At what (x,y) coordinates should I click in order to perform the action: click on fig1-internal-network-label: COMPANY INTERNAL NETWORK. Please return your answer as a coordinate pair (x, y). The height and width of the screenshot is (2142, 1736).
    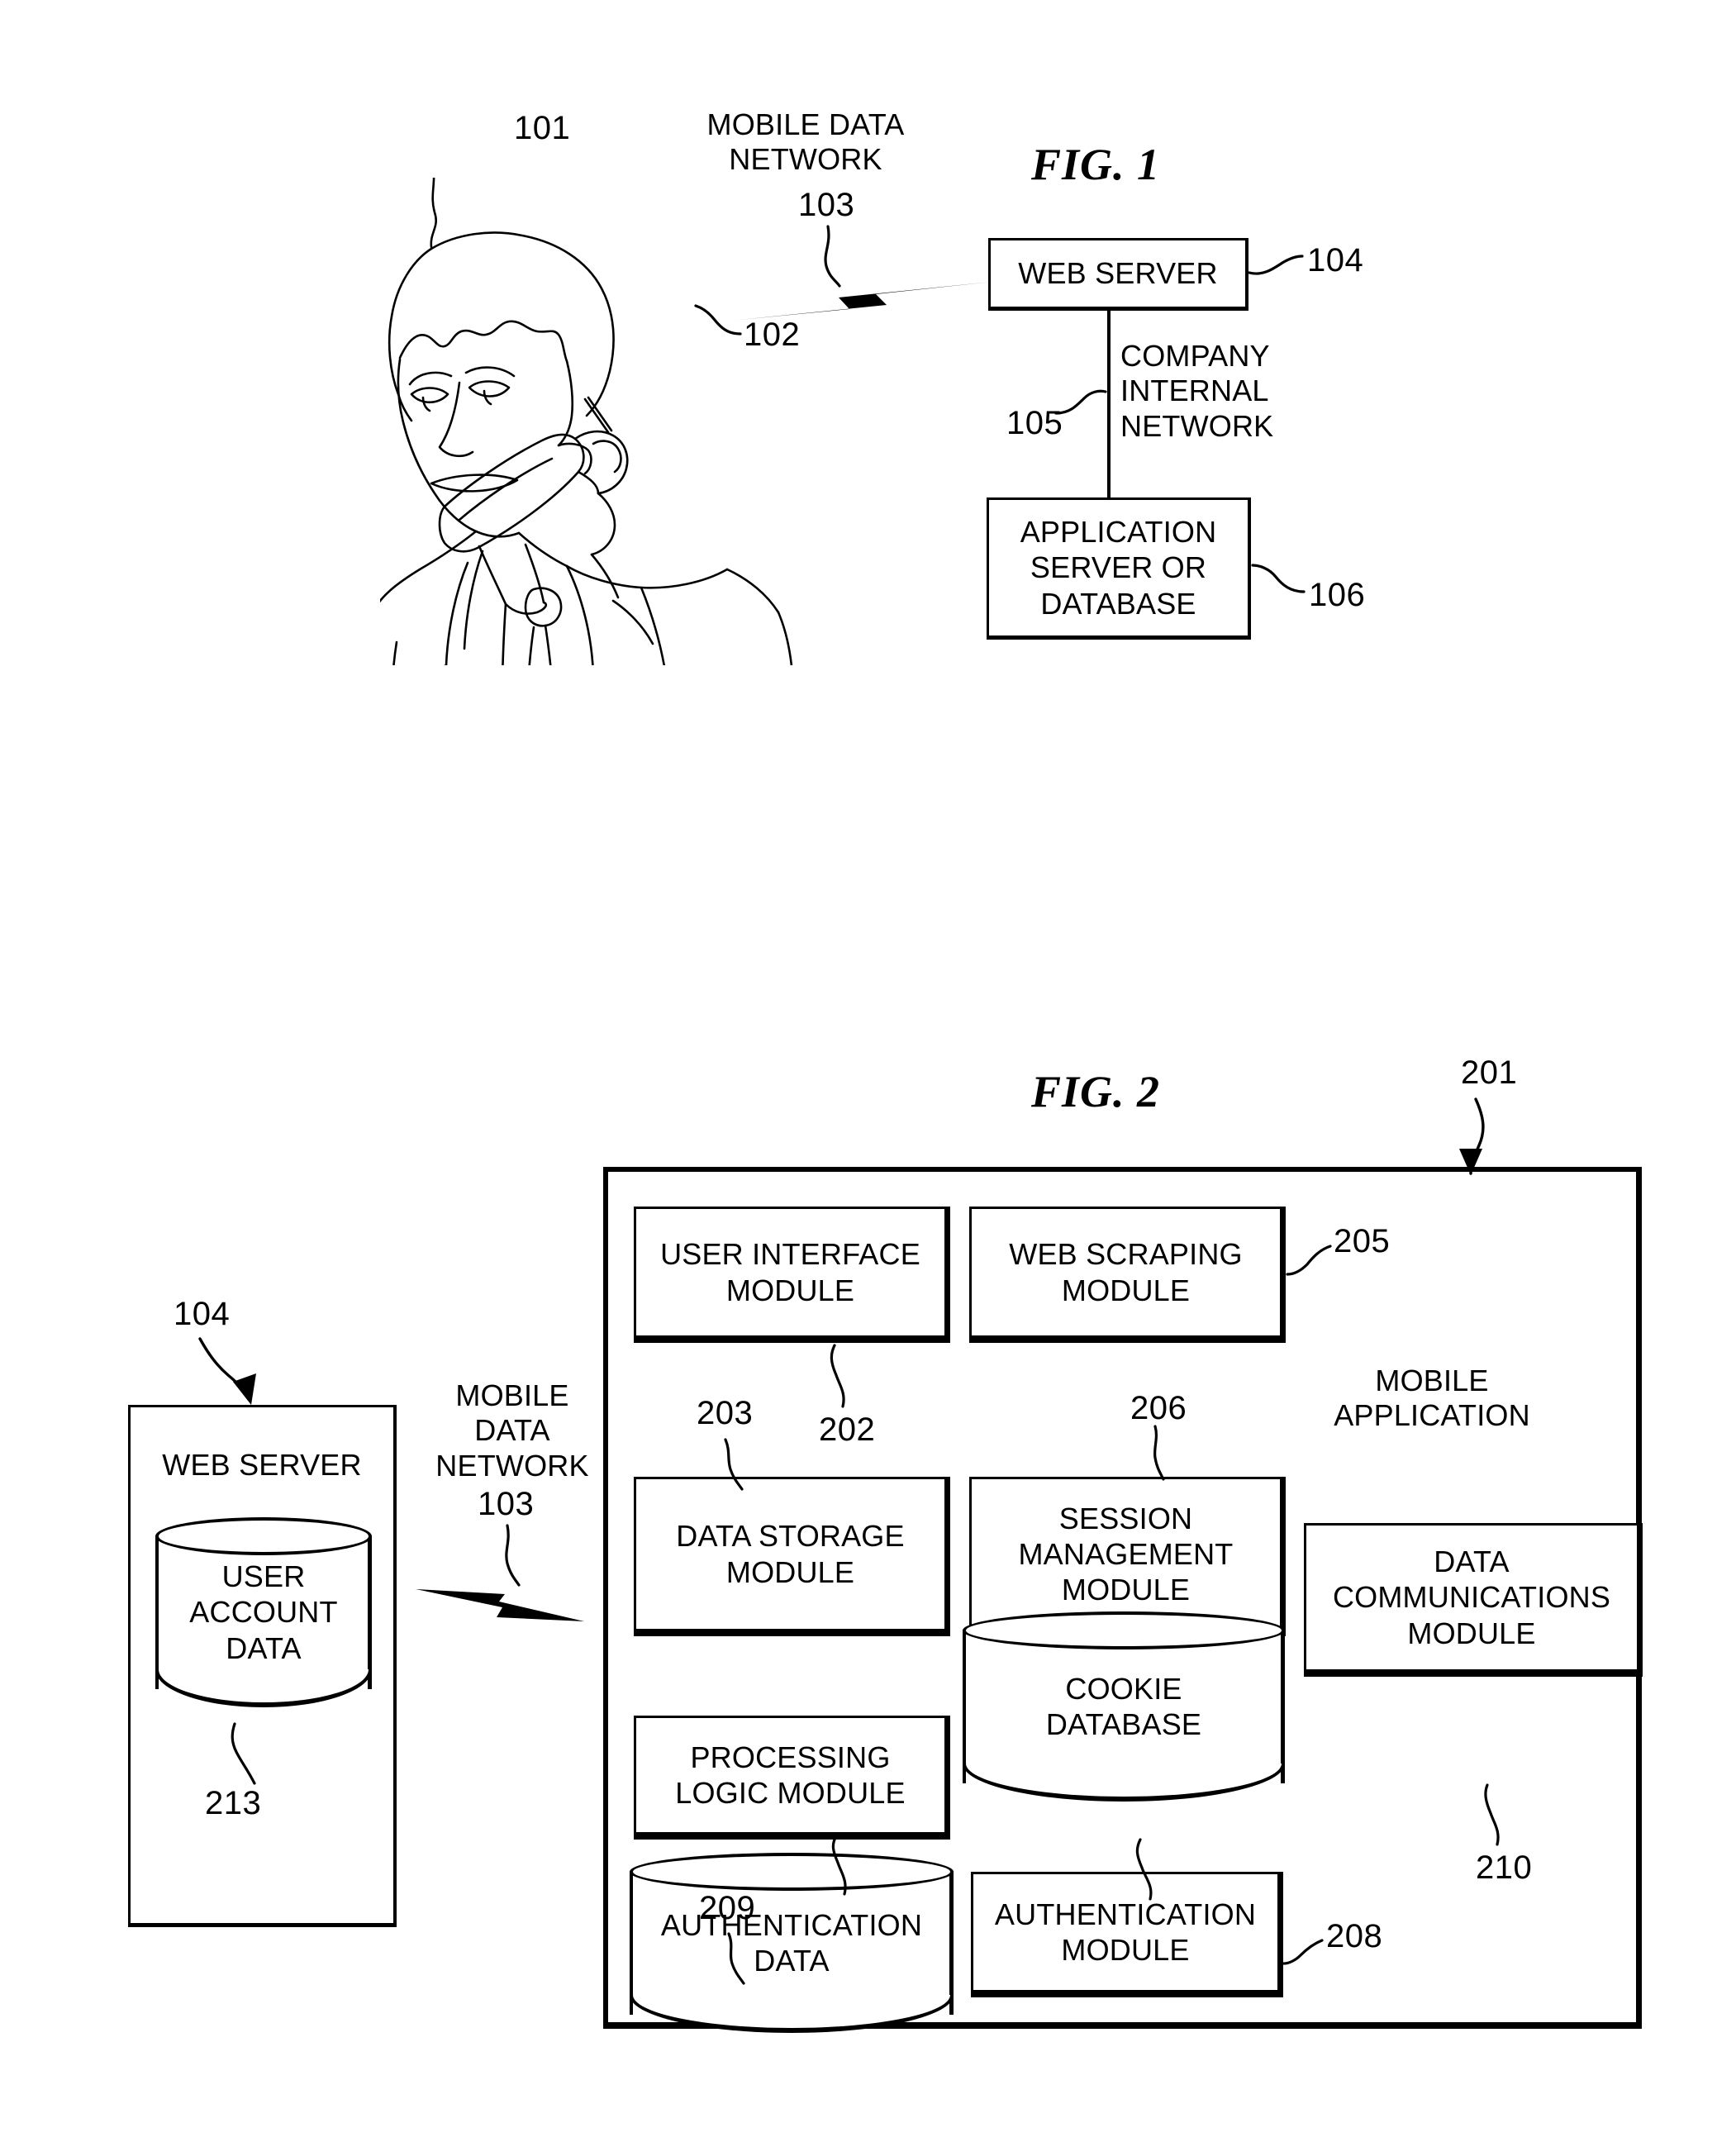
    Looking at the image, I should click on (1197, 391).